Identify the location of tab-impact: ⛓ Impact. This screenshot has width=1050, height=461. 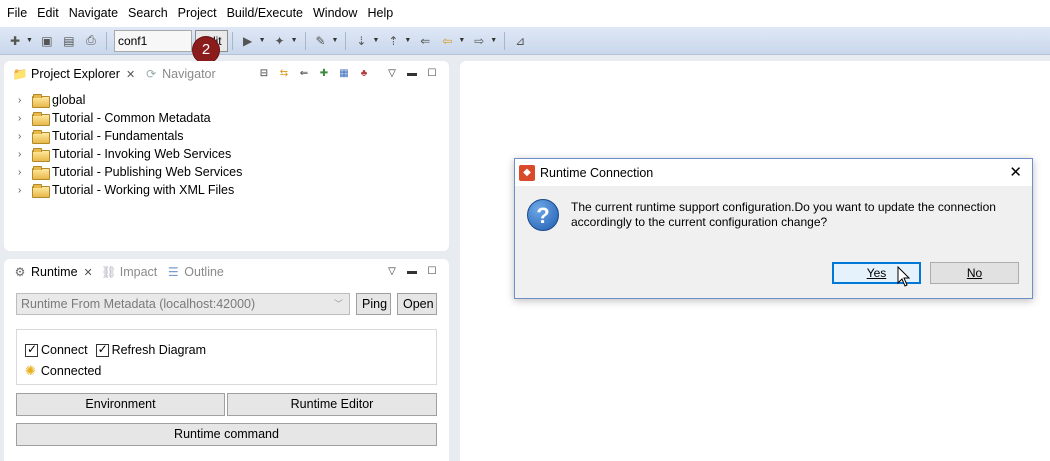
(129, 272).